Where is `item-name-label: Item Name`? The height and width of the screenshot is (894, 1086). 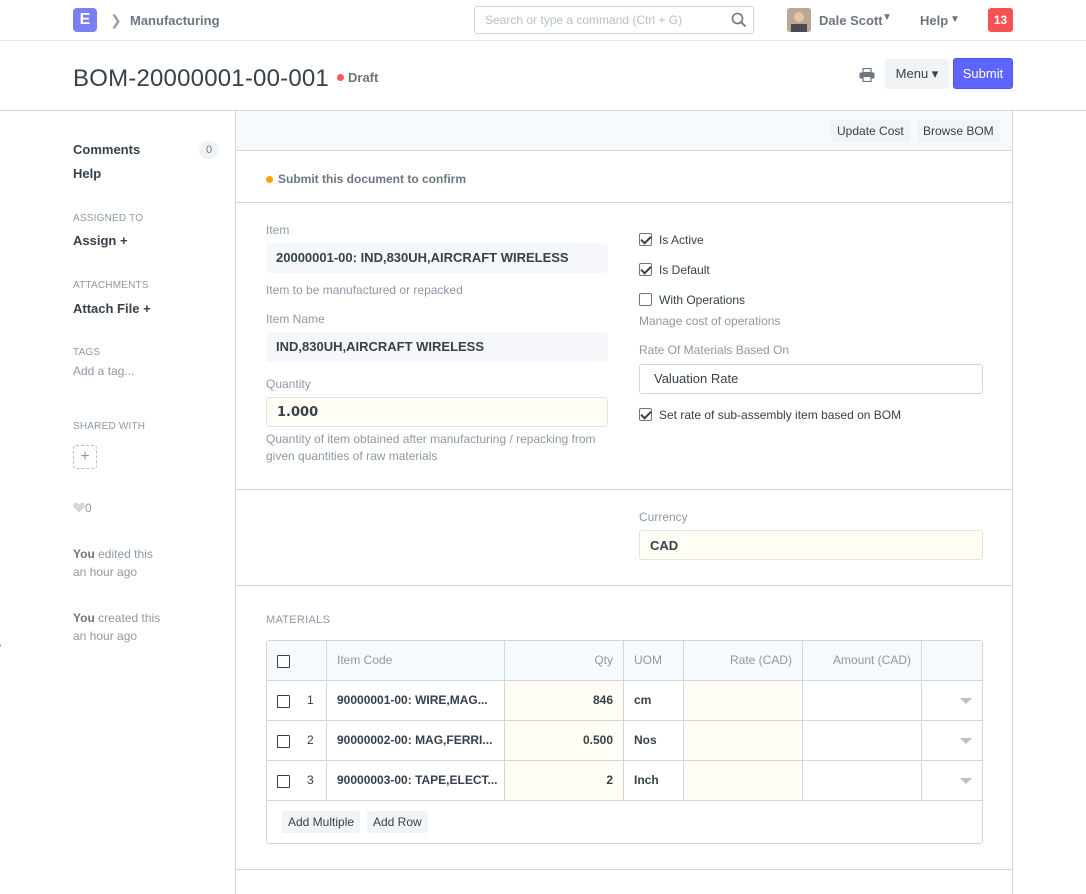
item-name-label: Item Name is located at coordinates (295, 319).